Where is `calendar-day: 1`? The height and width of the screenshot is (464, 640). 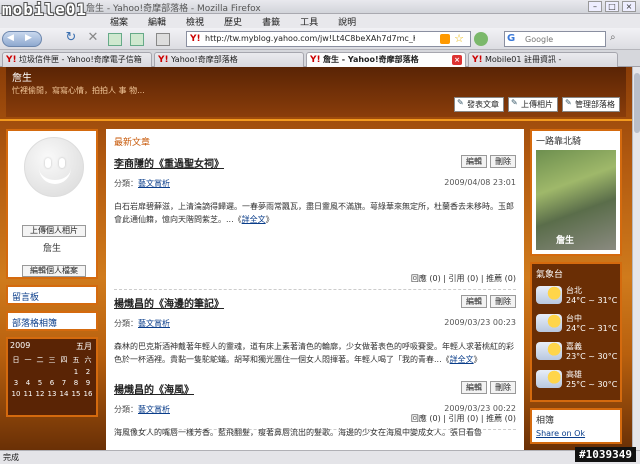
calendar-day: 1 is located at coordinates (76, 372).